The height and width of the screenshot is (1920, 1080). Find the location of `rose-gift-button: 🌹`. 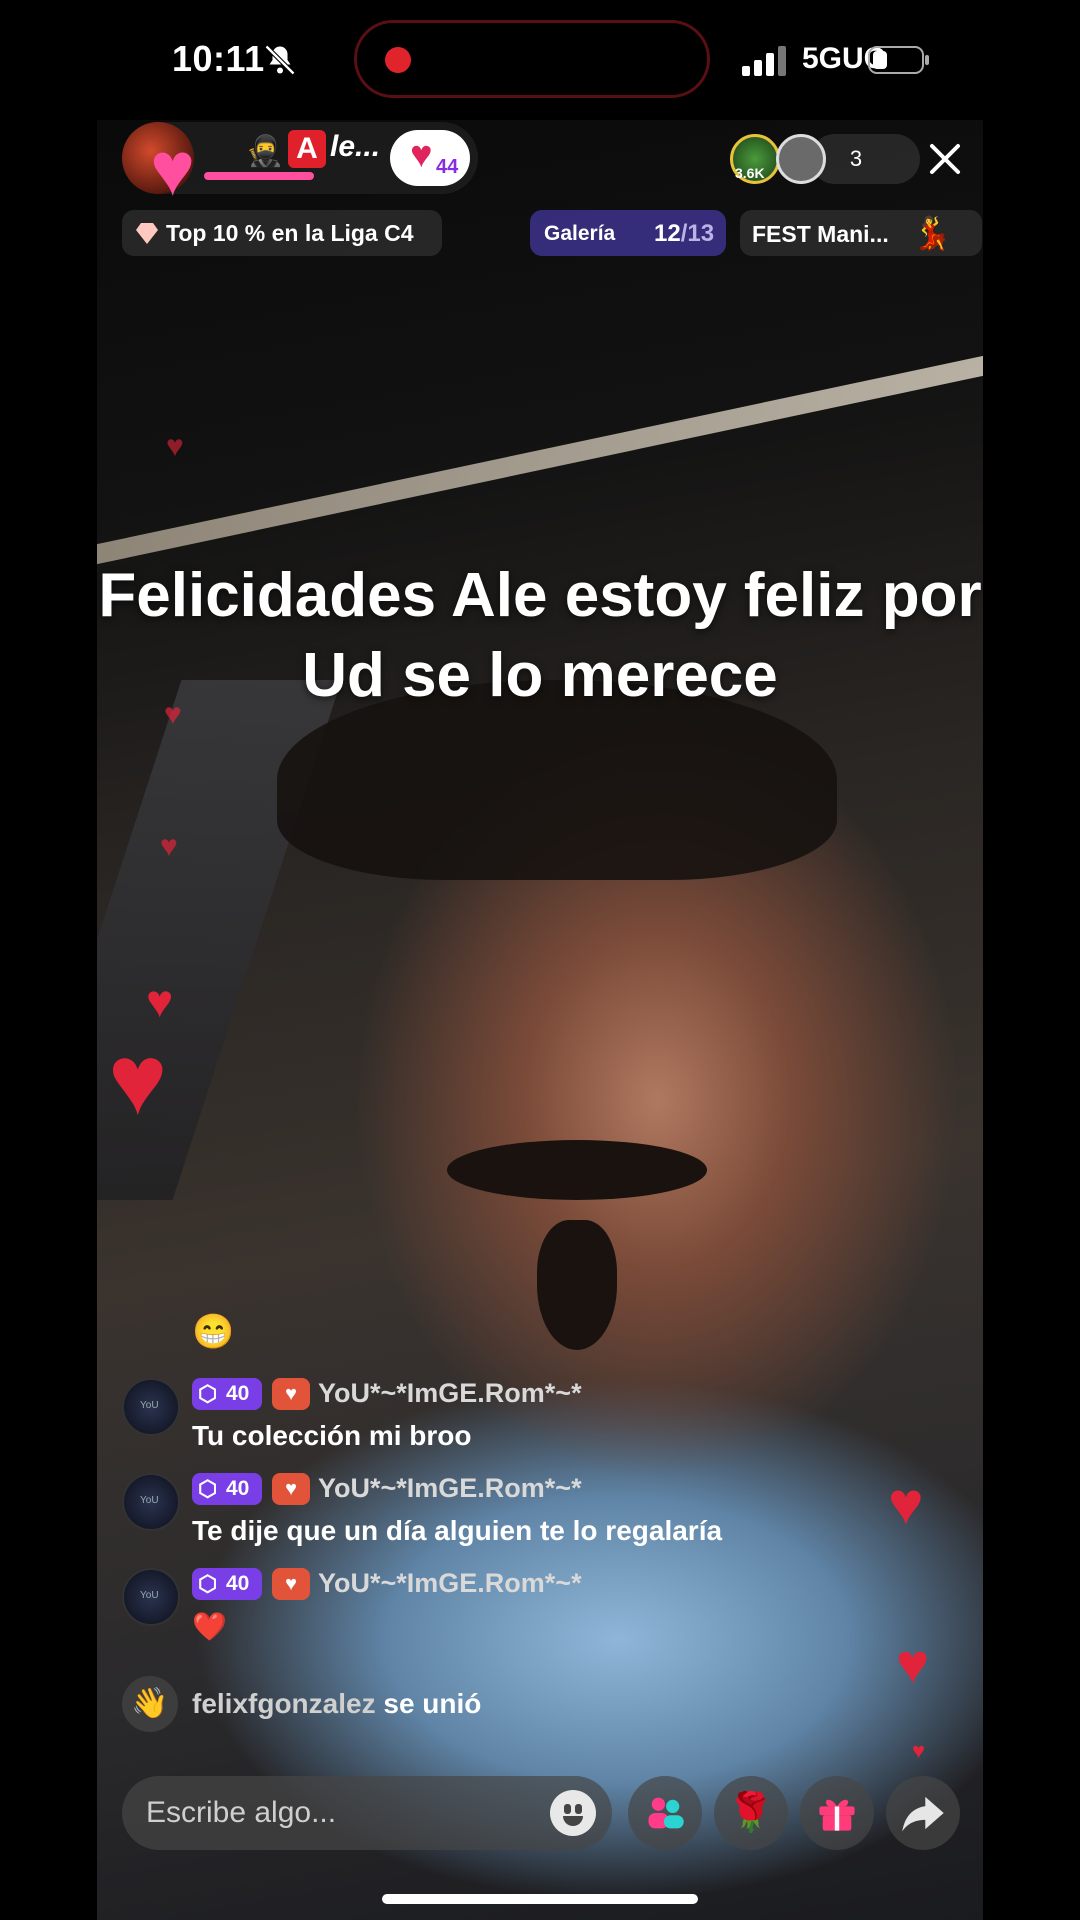

rose-gift-button: 🌹 is located at coordinates (751, 1813).